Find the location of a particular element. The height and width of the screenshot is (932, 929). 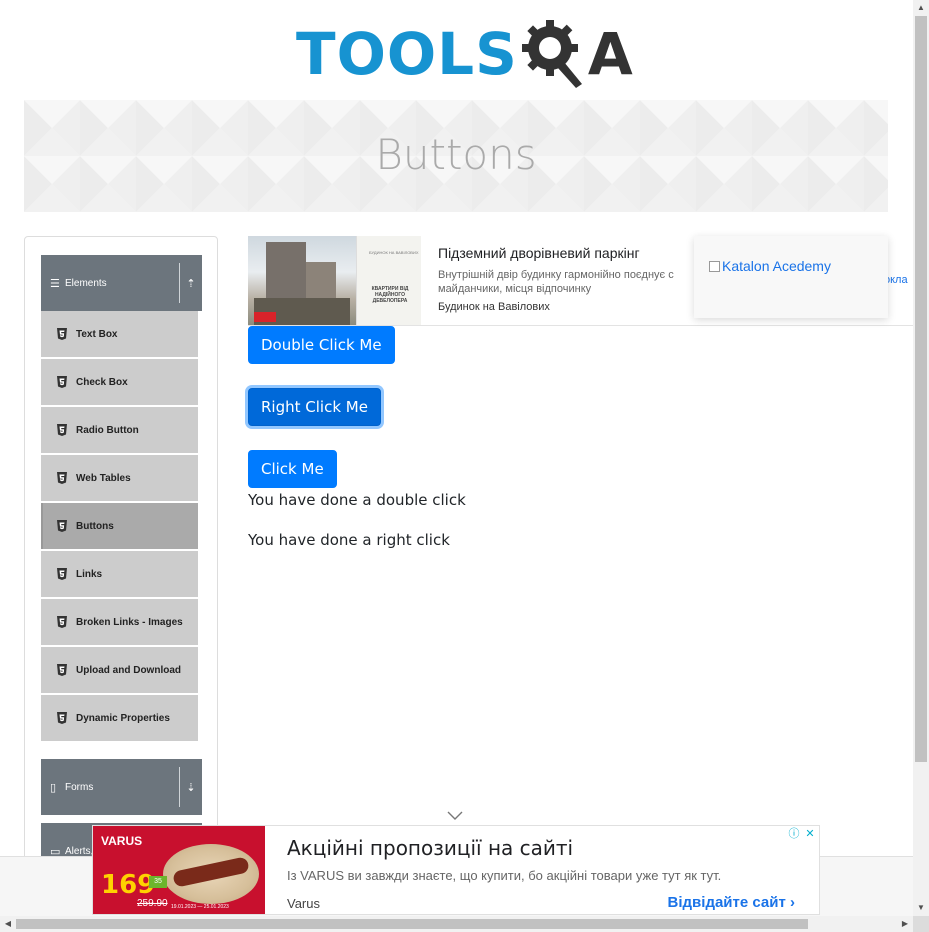

horizontal-scroll-thumb is located at coordinates (412, 924).